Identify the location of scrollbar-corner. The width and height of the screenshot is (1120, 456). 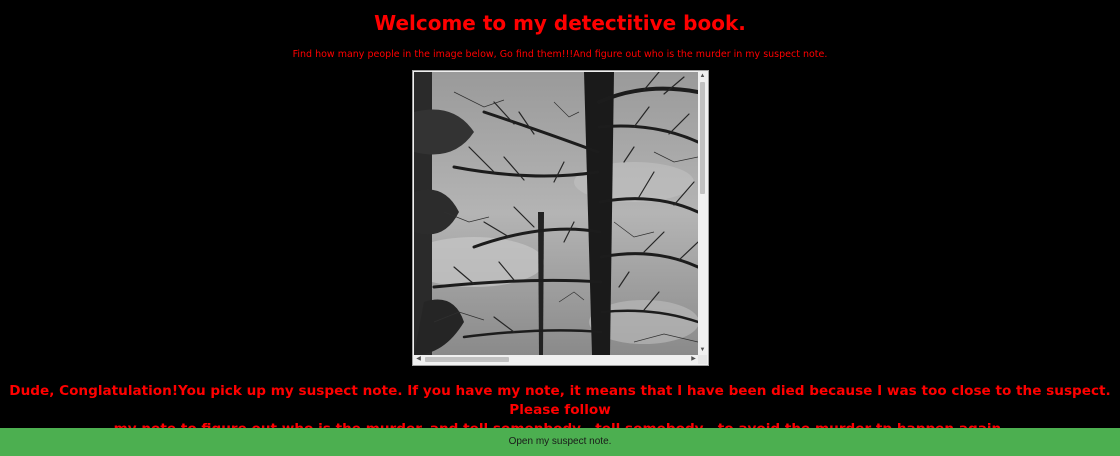
(702, 359).